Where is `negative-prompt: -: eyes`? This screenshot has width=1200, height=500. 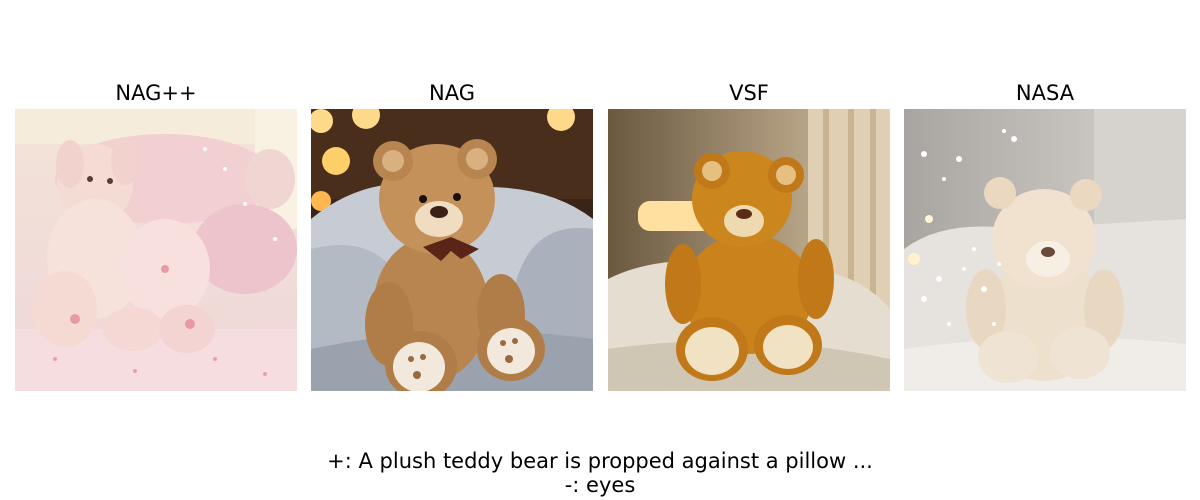
negative-prompt: -: eyes is located at coordinates (600, 485).